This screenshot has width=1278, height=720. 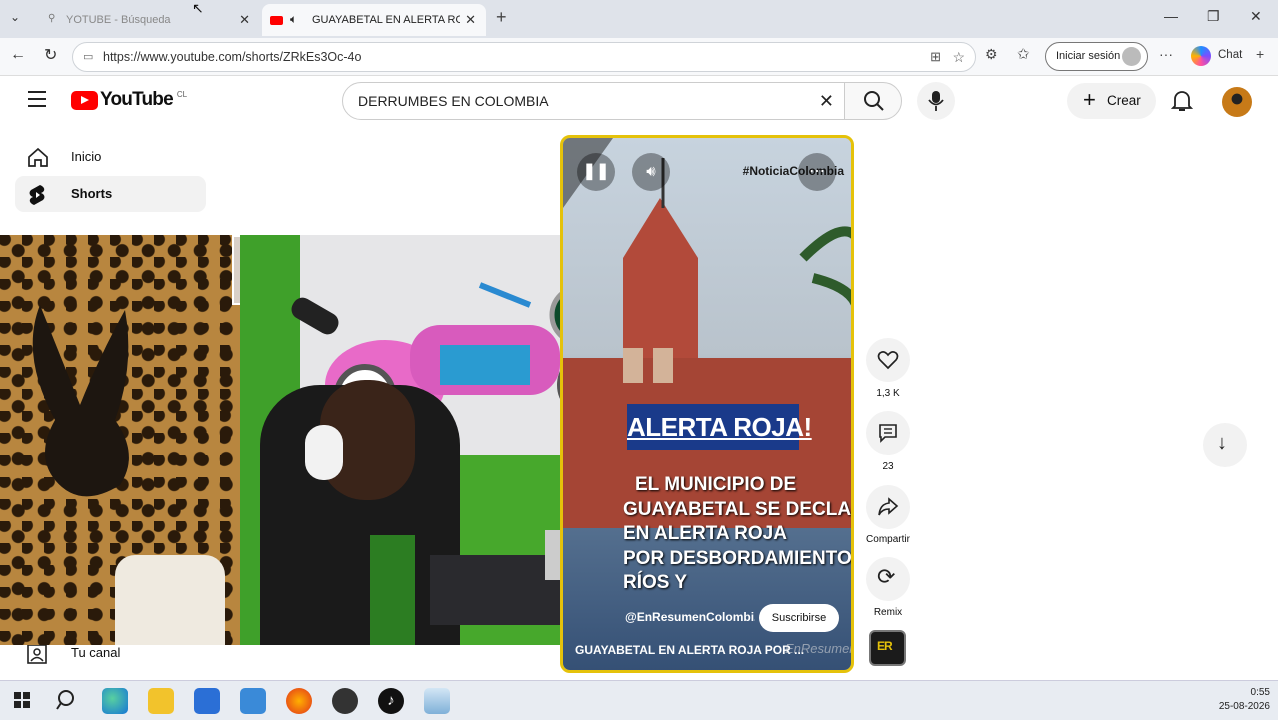 I want to click on remix-button: ⟳, so click(x=888, y=579).